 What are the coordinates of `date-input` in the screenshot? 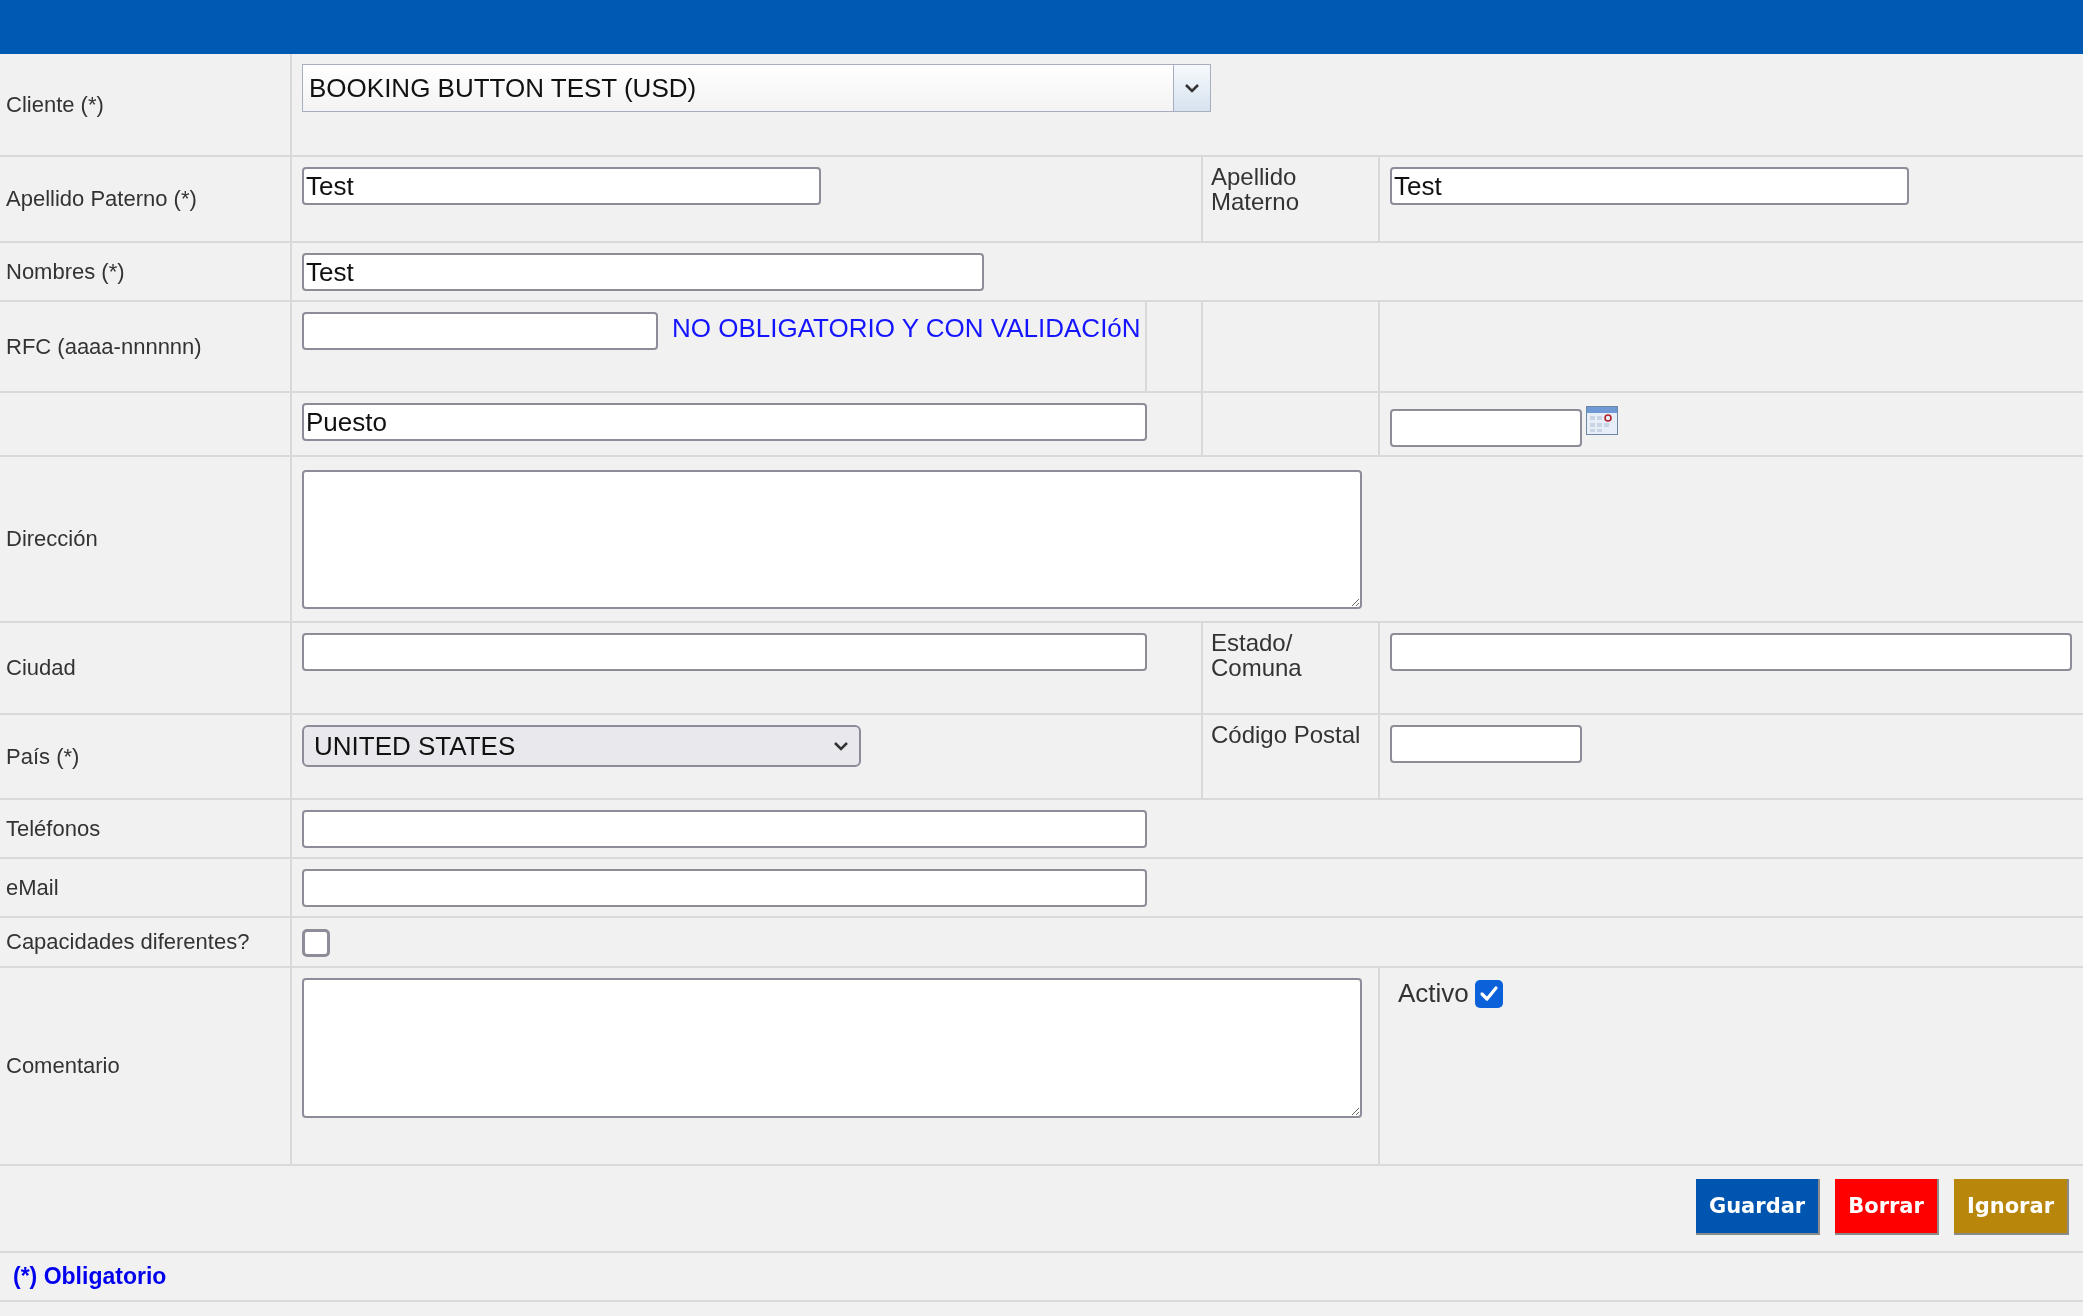 It's located at (1486, 428).